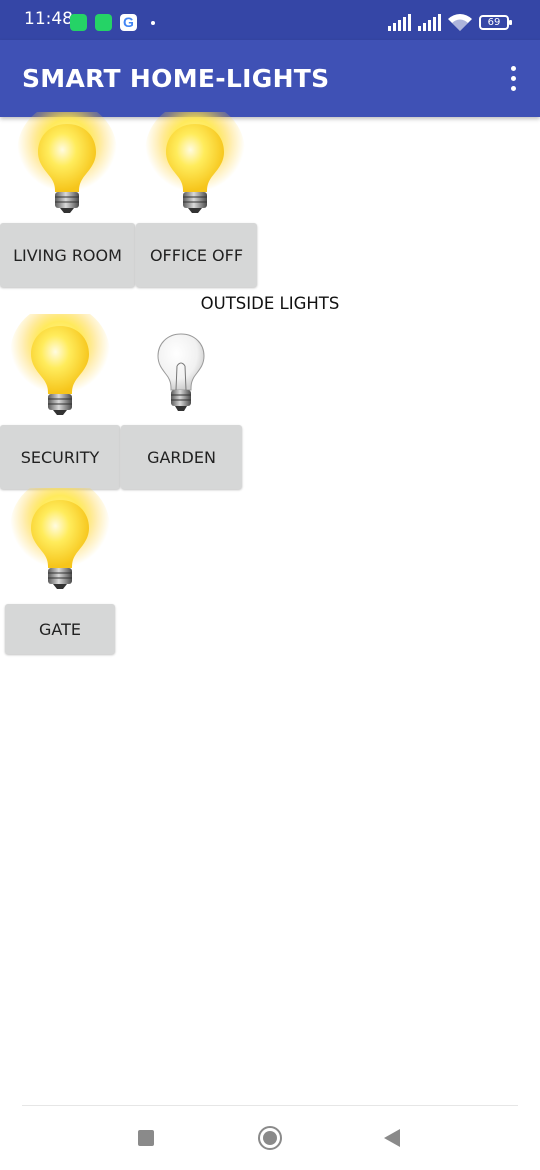 This screenshot has height=1170, width=540. Describe the element at coordinates (392, 1138) in the screenshot. I see `back-triangle-icon` at that location.